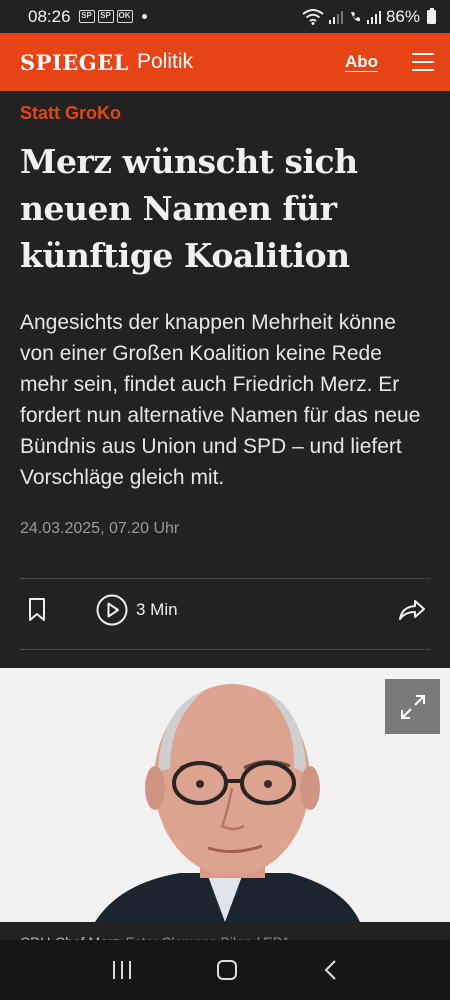 This screenshot has height=1000, width=450. What do you see at coordinates (144, 16) in the screenshot?
I see `more-notifications-dot-icon` at bounding box center [144, 16].